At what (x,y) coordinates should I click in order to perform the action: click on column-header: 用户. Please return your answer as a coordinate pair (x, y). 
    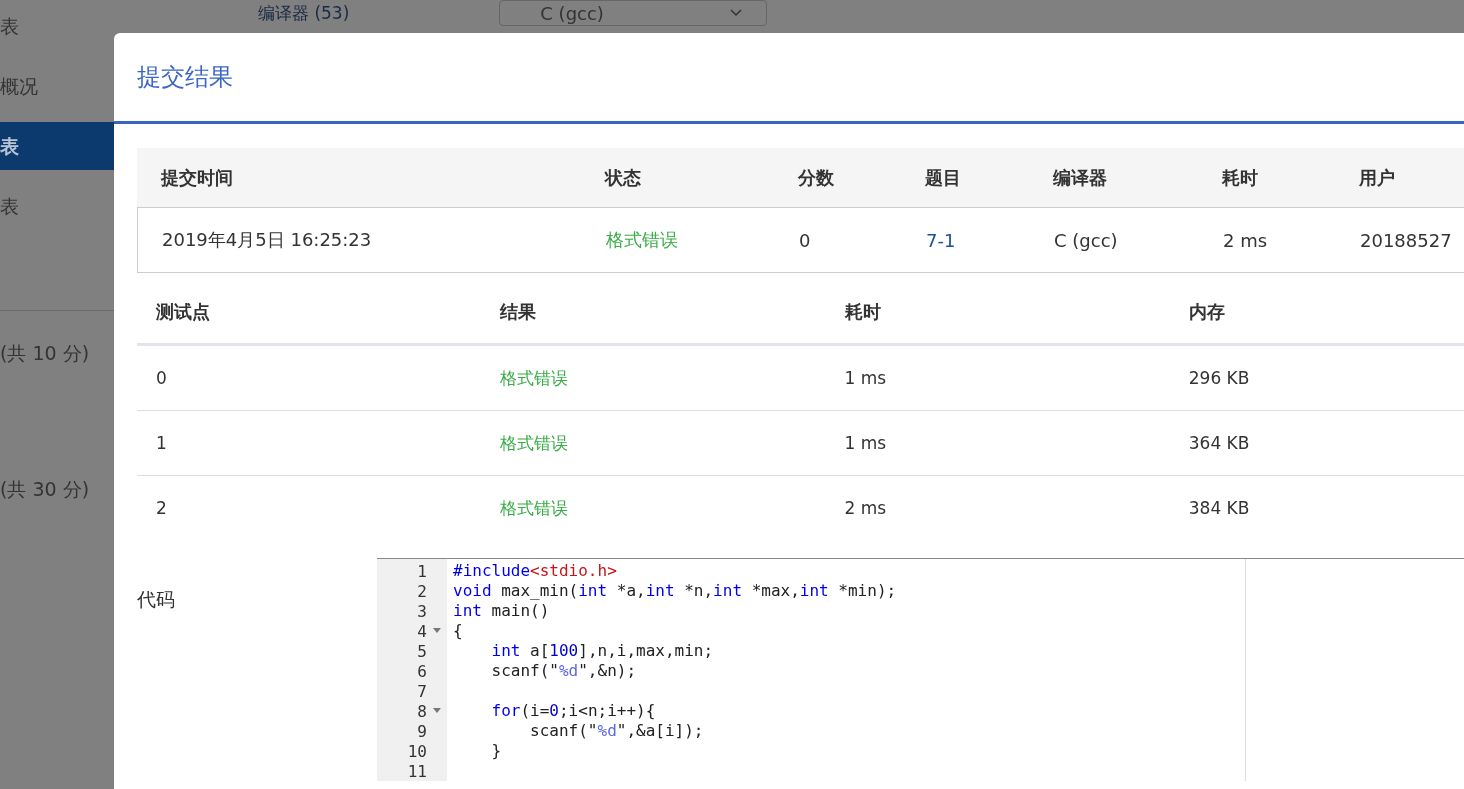
    Looking at the image, I should click on (1377, 177).